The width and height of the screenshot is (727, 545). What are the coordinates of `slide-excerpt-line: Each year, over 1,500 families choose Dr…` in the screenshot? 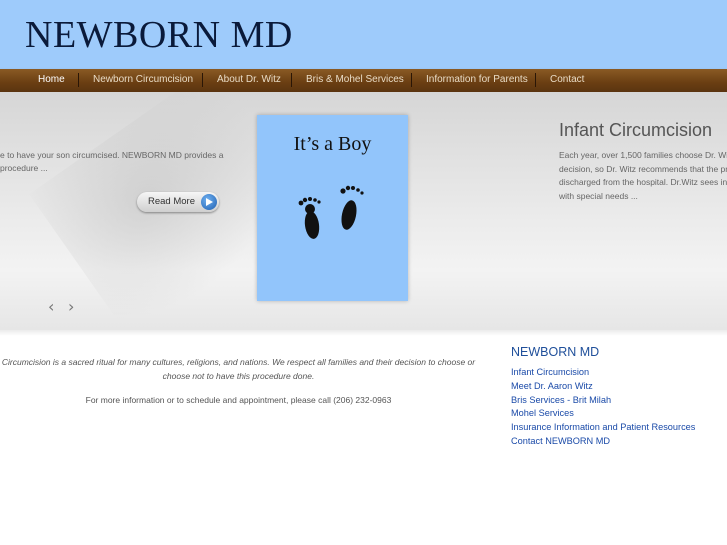 It's located at (643, 155).